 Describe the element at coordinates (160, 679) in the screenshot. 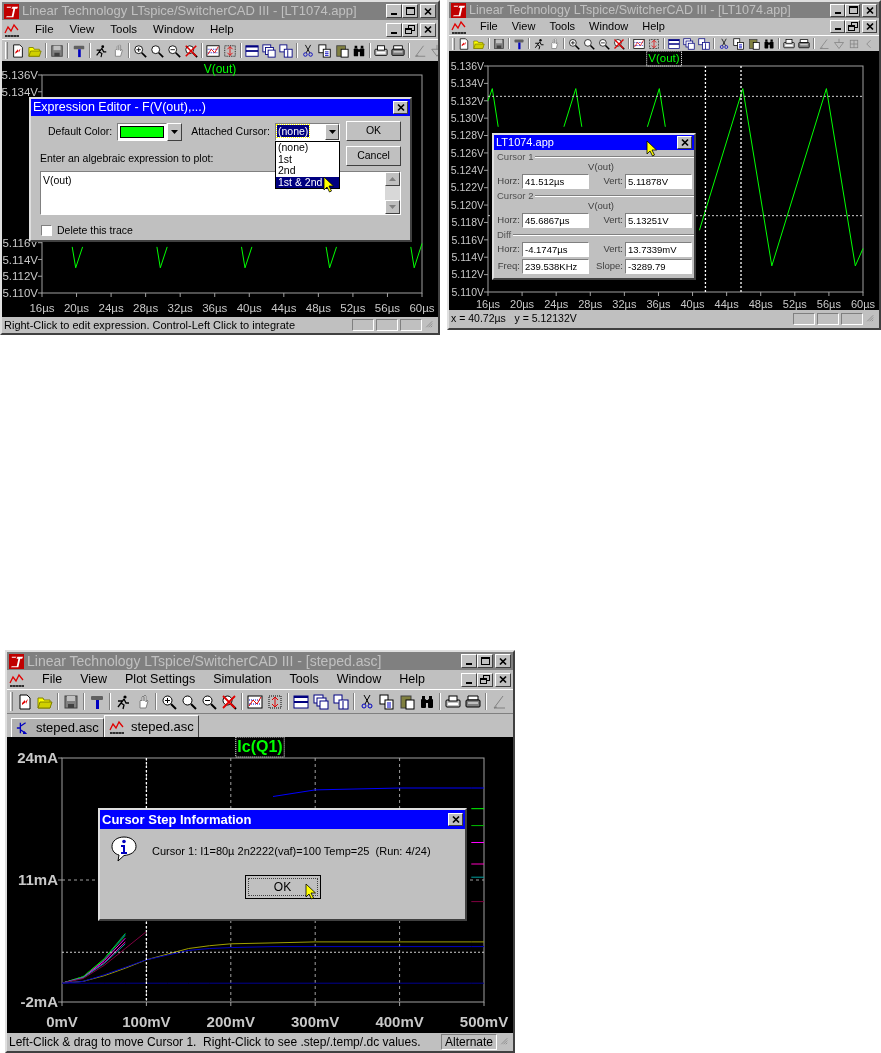

I see `menu-item: Plot Settings` at that location.